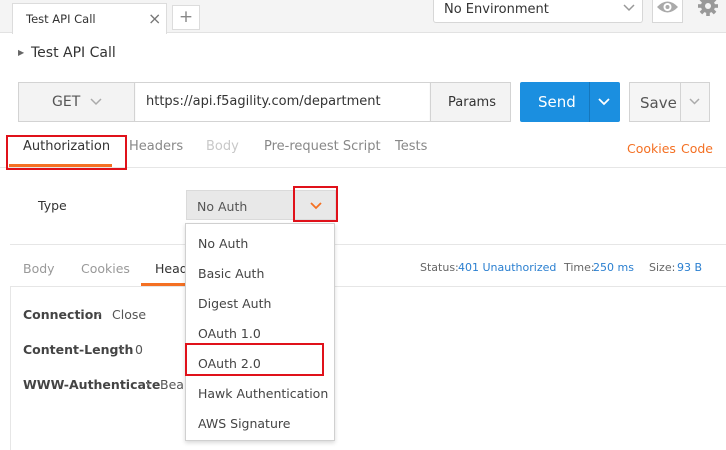 This screenshot has height=450, width=726. What do you see at coordinates (263, 393) in the screenshot?
I see `dropdown-option-hawk-authentication: Hawk Authentication` at bounding box center [263, 393].